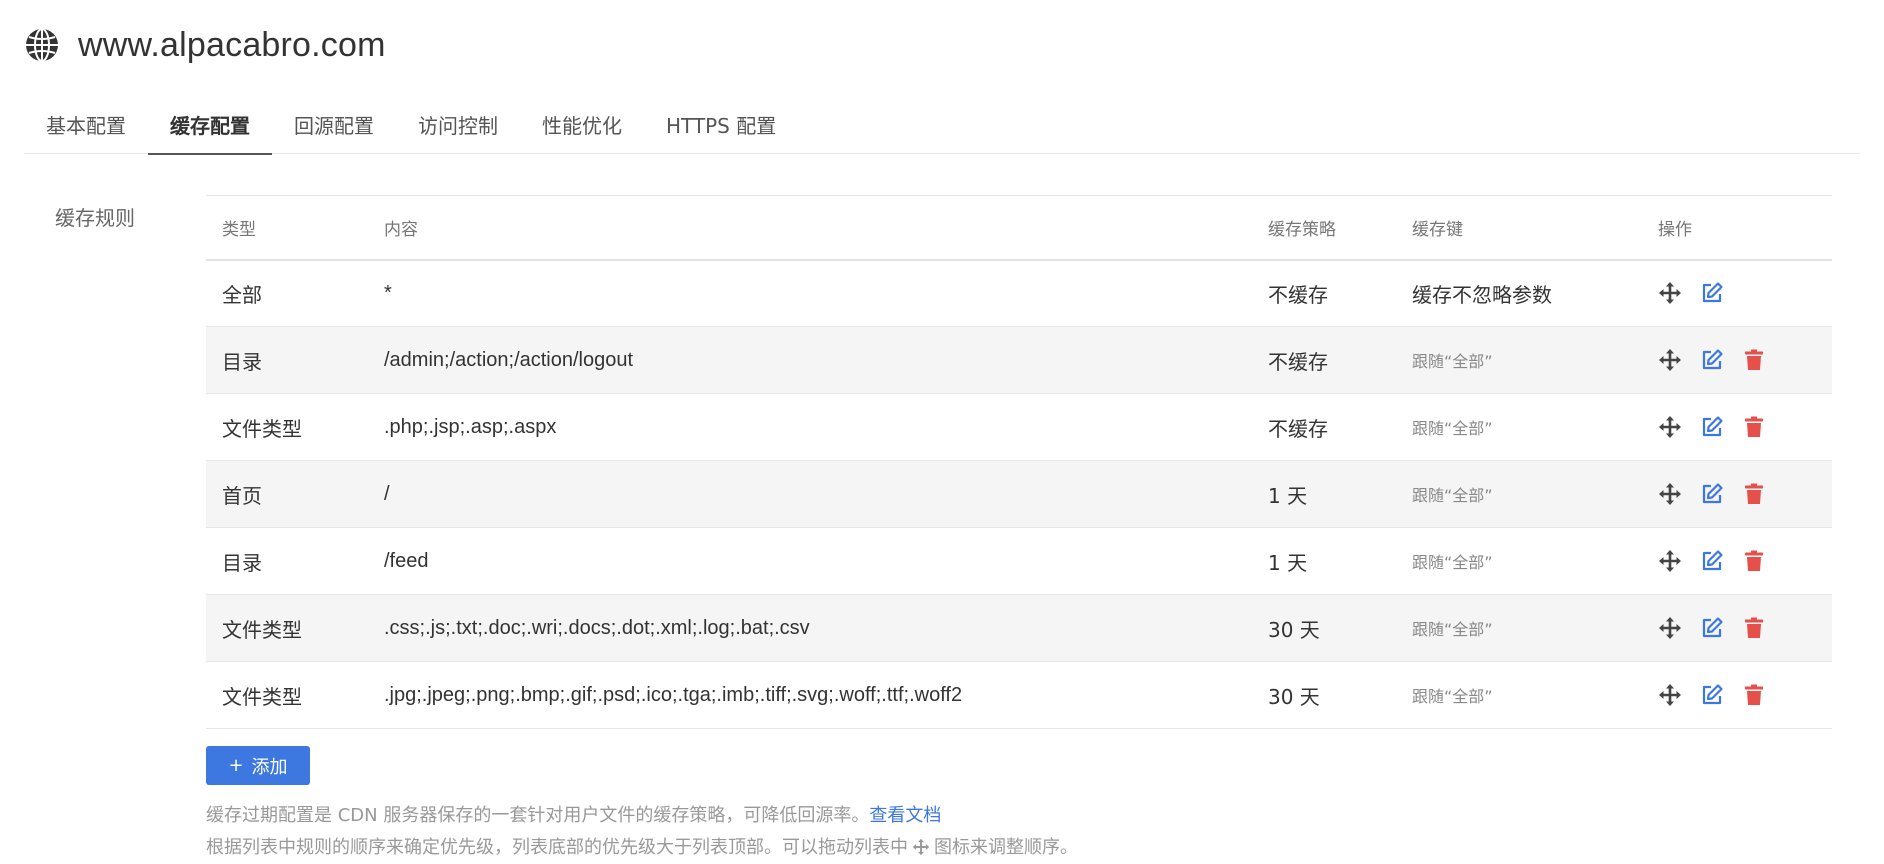 This screenshot has width=1884, height=864. Describe the element at coordinates (810, 360) in the screenshot. I see `cell-content: /admin;/action;/action/logout` at that location.